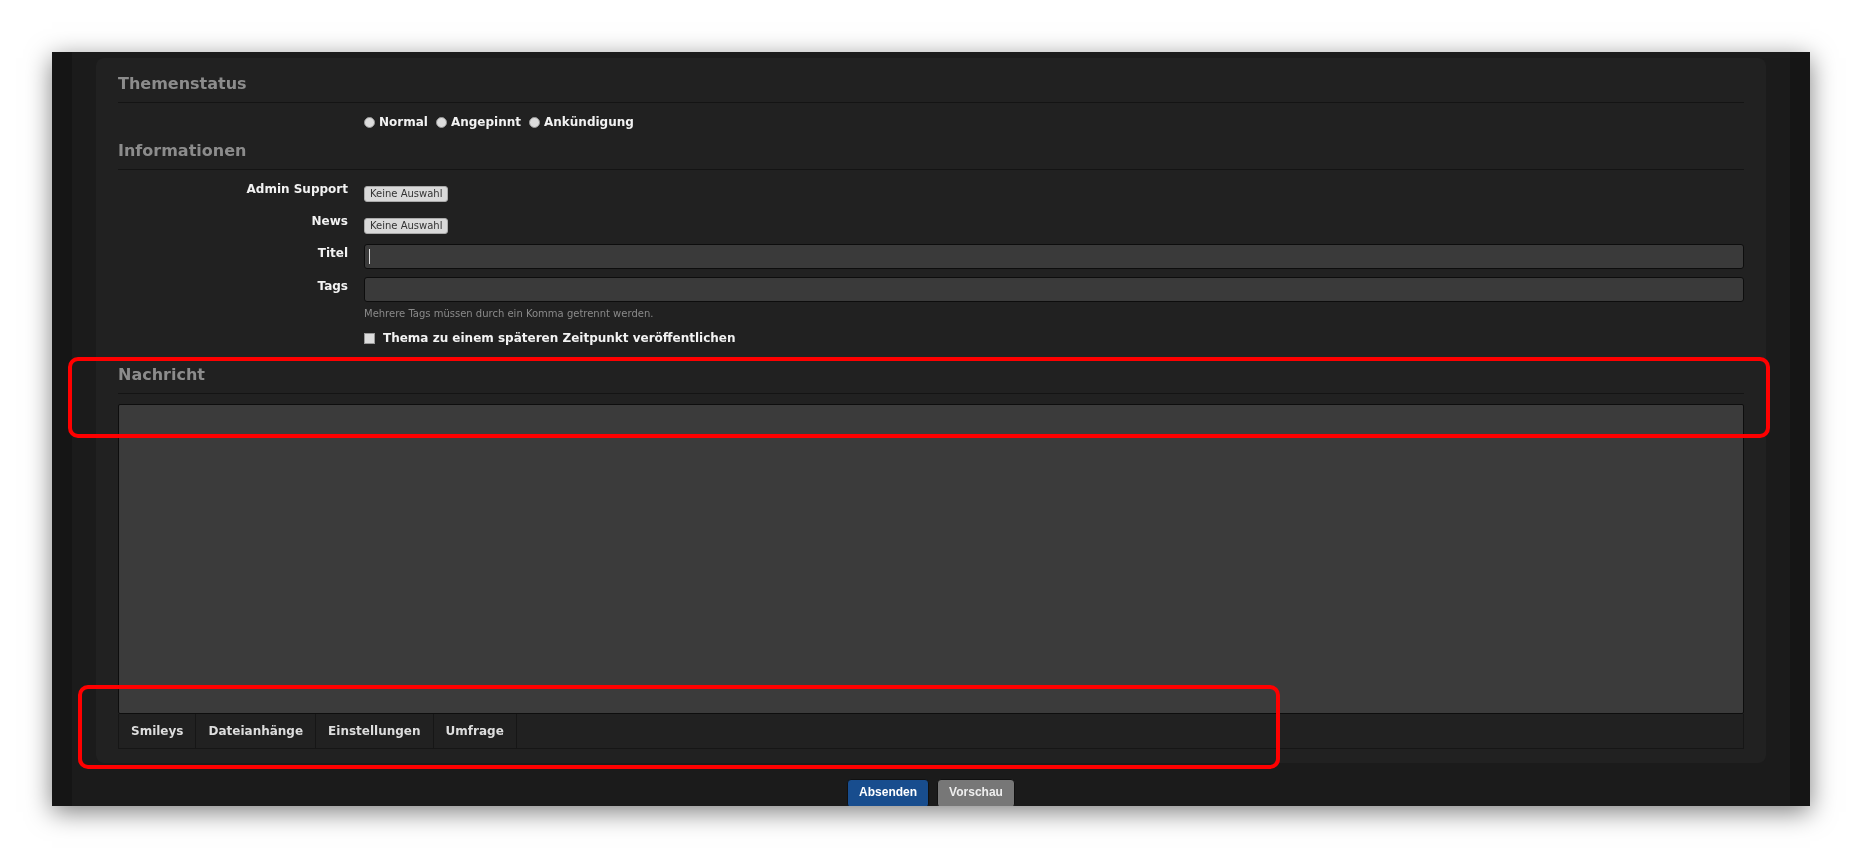 This screenshot has width=1862, height=858. Describe the element at coordinates (559, 338) in the screenshot. I see `checkbox-label: Thema zu einem späteren Zeitpunkt veröffentlichen` at that location.